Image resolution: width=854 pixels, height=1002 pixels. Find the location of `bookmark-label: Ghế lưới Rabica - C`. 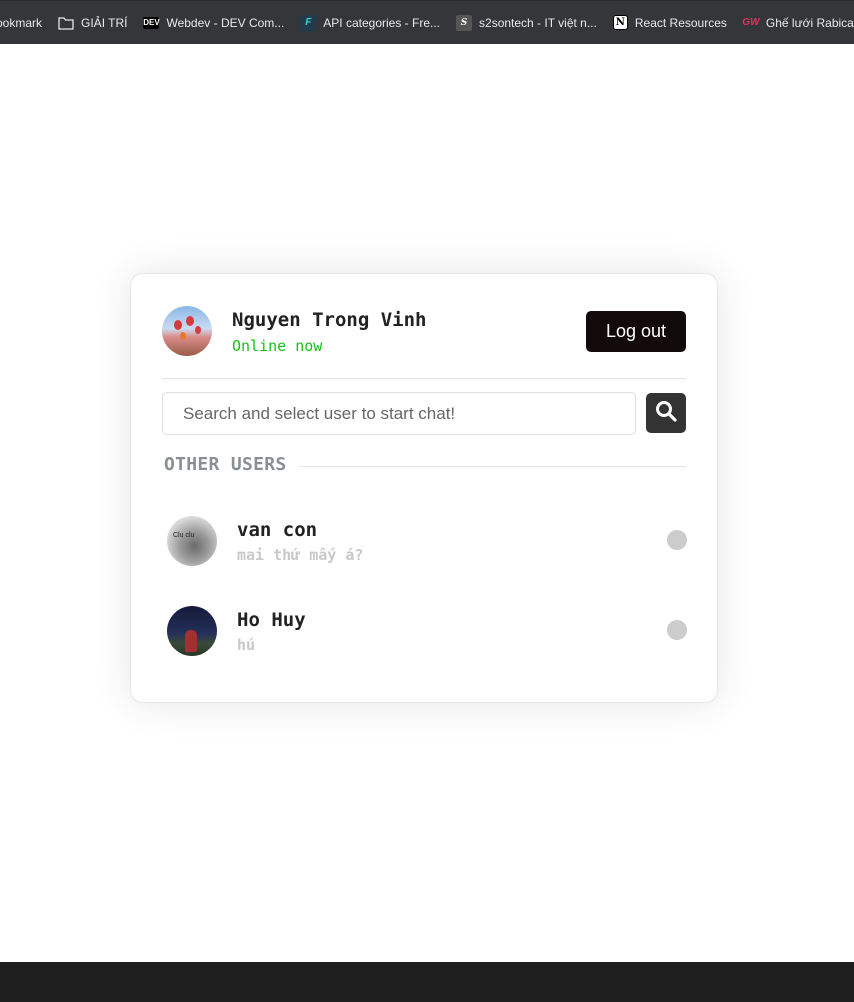

bookmark-label: Ghế lưới Rabica - C is located at coordinates (809, 22).